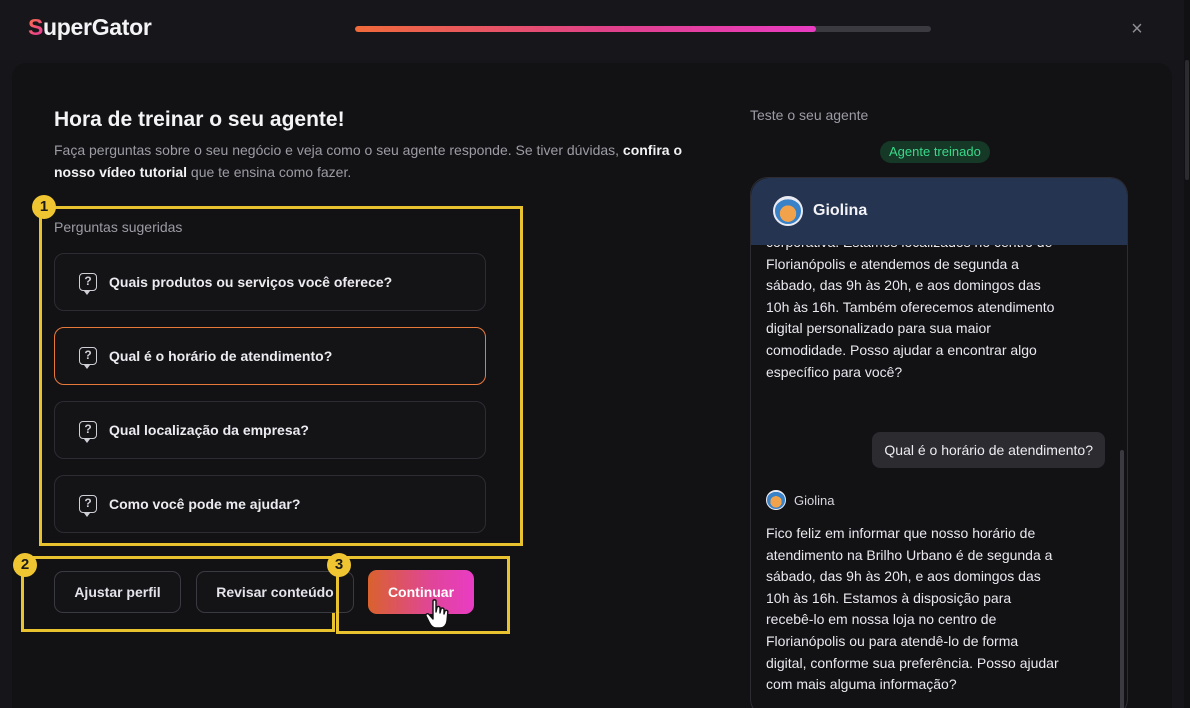  Describe the element at coordinates (840, 210) in the screenshot. I see `agent-name: Giolina` at that location.